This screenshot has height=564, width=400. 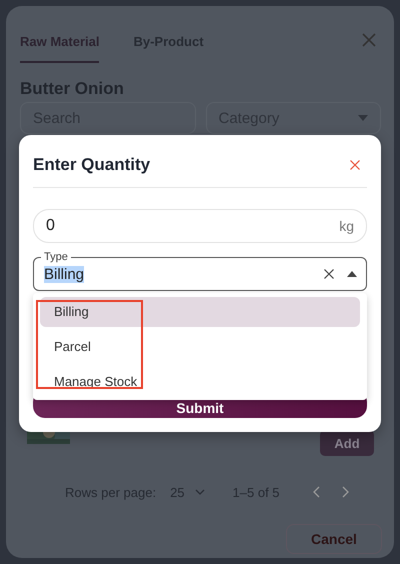 I want to click on next-page-icon, so click(x=346, y=492).